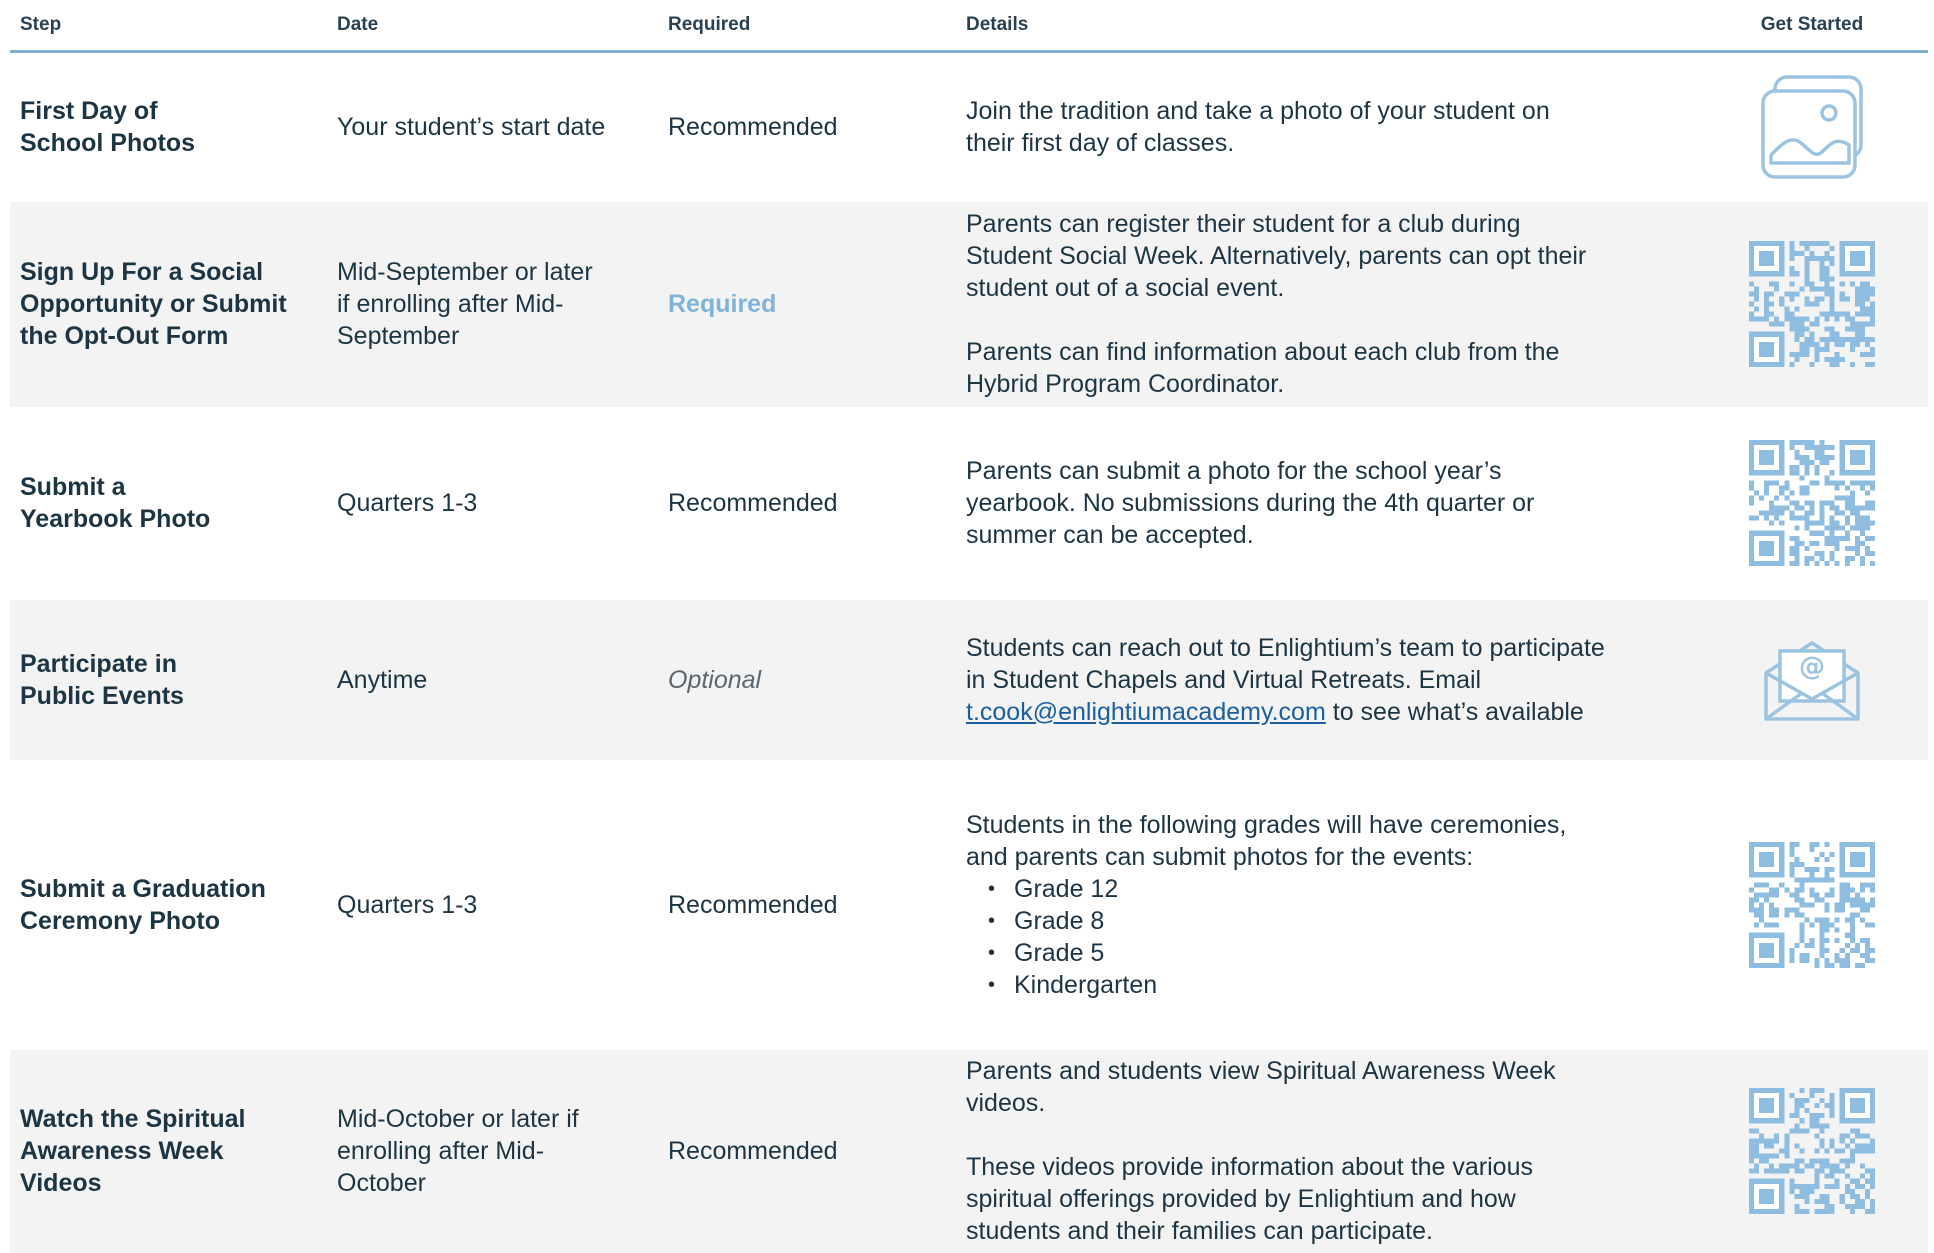 Image resolution: width=1934 pixels, height=1253 pixels. Describe the element at coordinates (1458, 711) in the screenshot. I see `details-text-after: to see what’s available` at that location.